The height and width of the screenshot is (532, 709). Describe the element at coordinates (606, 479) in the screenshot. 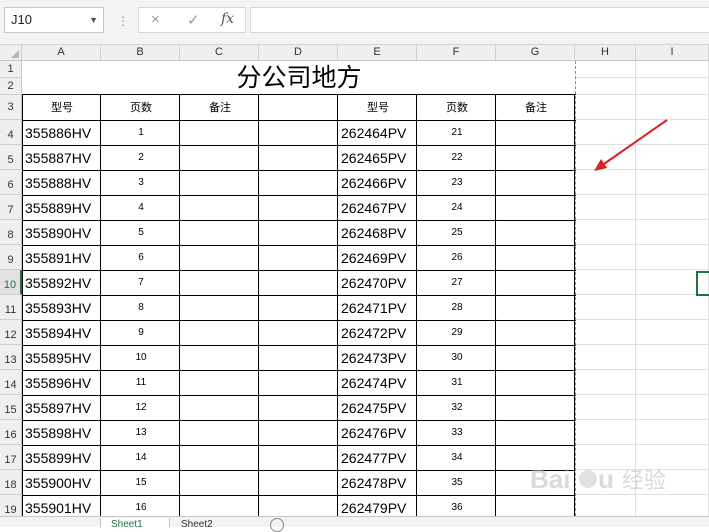

I see `svg-text: u` at that location.